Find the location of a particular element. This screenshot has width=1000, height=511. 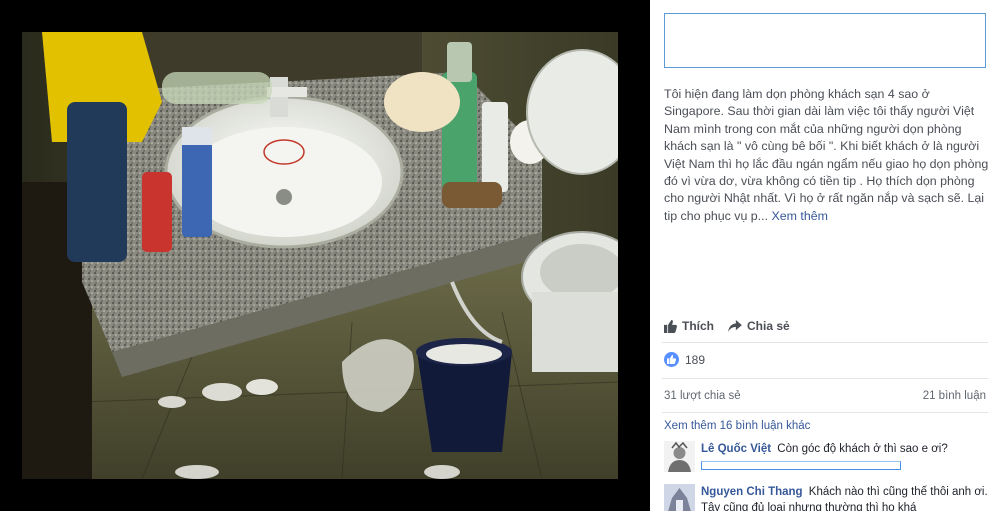

see-more-link: Xem thêm is located at coordinates (799, 216).